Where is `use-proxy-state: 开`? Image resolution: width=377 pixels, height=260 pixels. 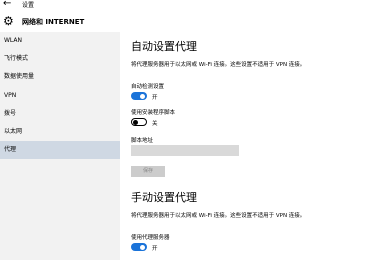
use-proxy-state: 开 is located at coordinates (155, 249).